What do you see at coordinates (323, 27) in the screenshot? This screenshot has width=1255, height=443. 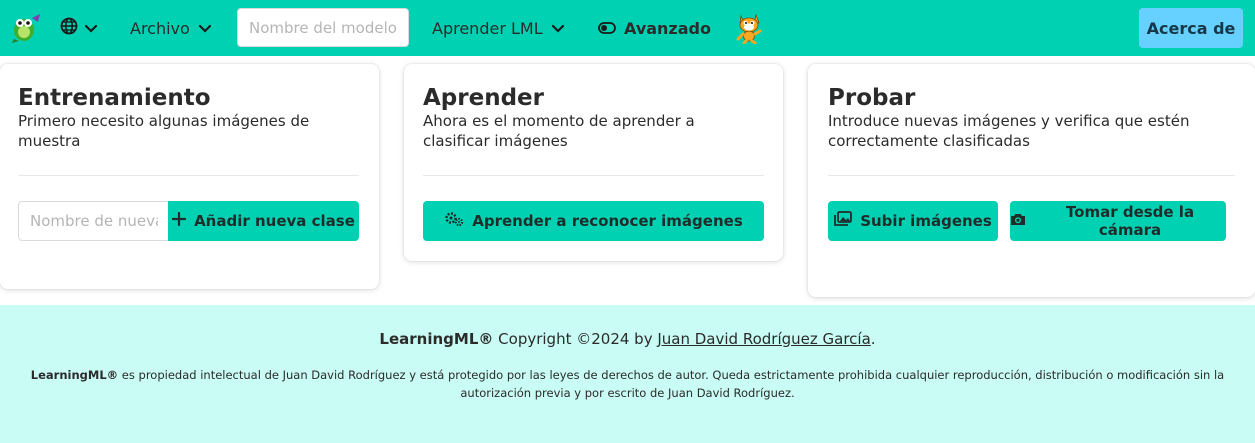 I see `model-name-input` at bounding box center [323, 27].